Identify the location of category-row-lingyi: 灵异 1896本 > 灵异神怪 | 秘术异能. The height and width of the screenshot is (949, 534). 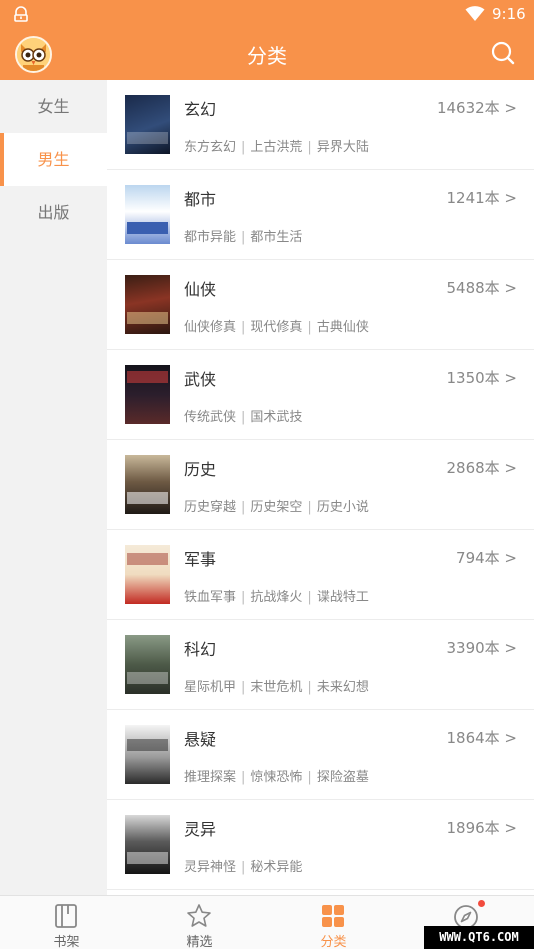
(320, 845).